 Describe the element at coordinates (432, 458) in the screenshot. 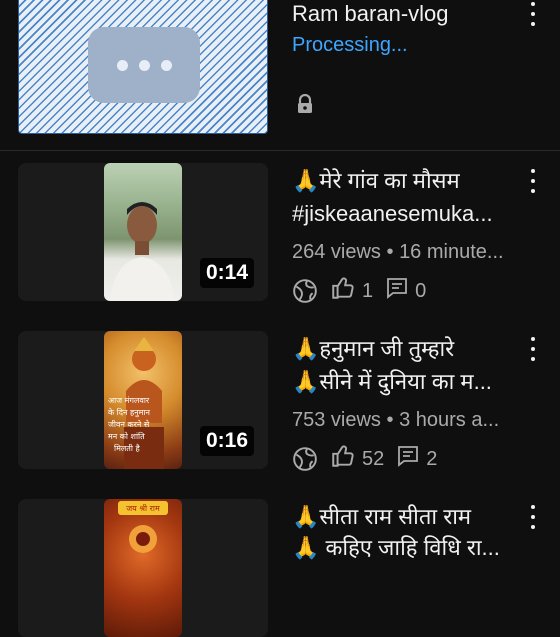

I see `comment-count-value: 2` at that location.